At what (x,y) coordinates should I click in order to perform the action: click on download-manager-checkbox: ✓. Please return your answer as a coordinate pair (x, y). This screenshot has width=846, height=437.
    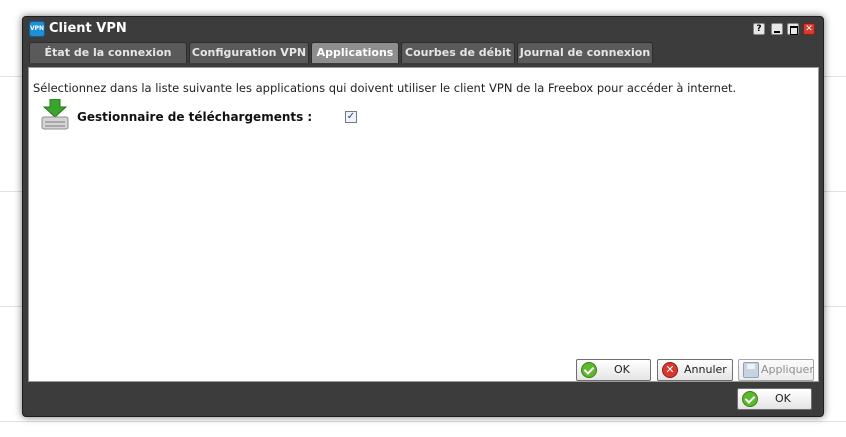
    Looking at the image, I should click on (351, 117).